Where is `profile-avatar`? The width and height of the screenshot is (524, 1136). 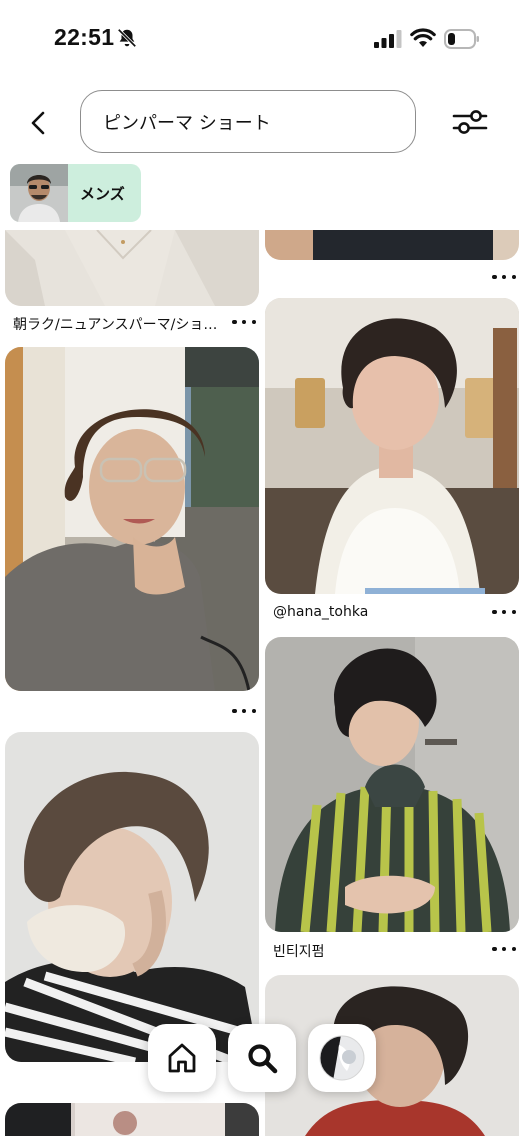
profile-avatar is located at coordinates (342, 1058).